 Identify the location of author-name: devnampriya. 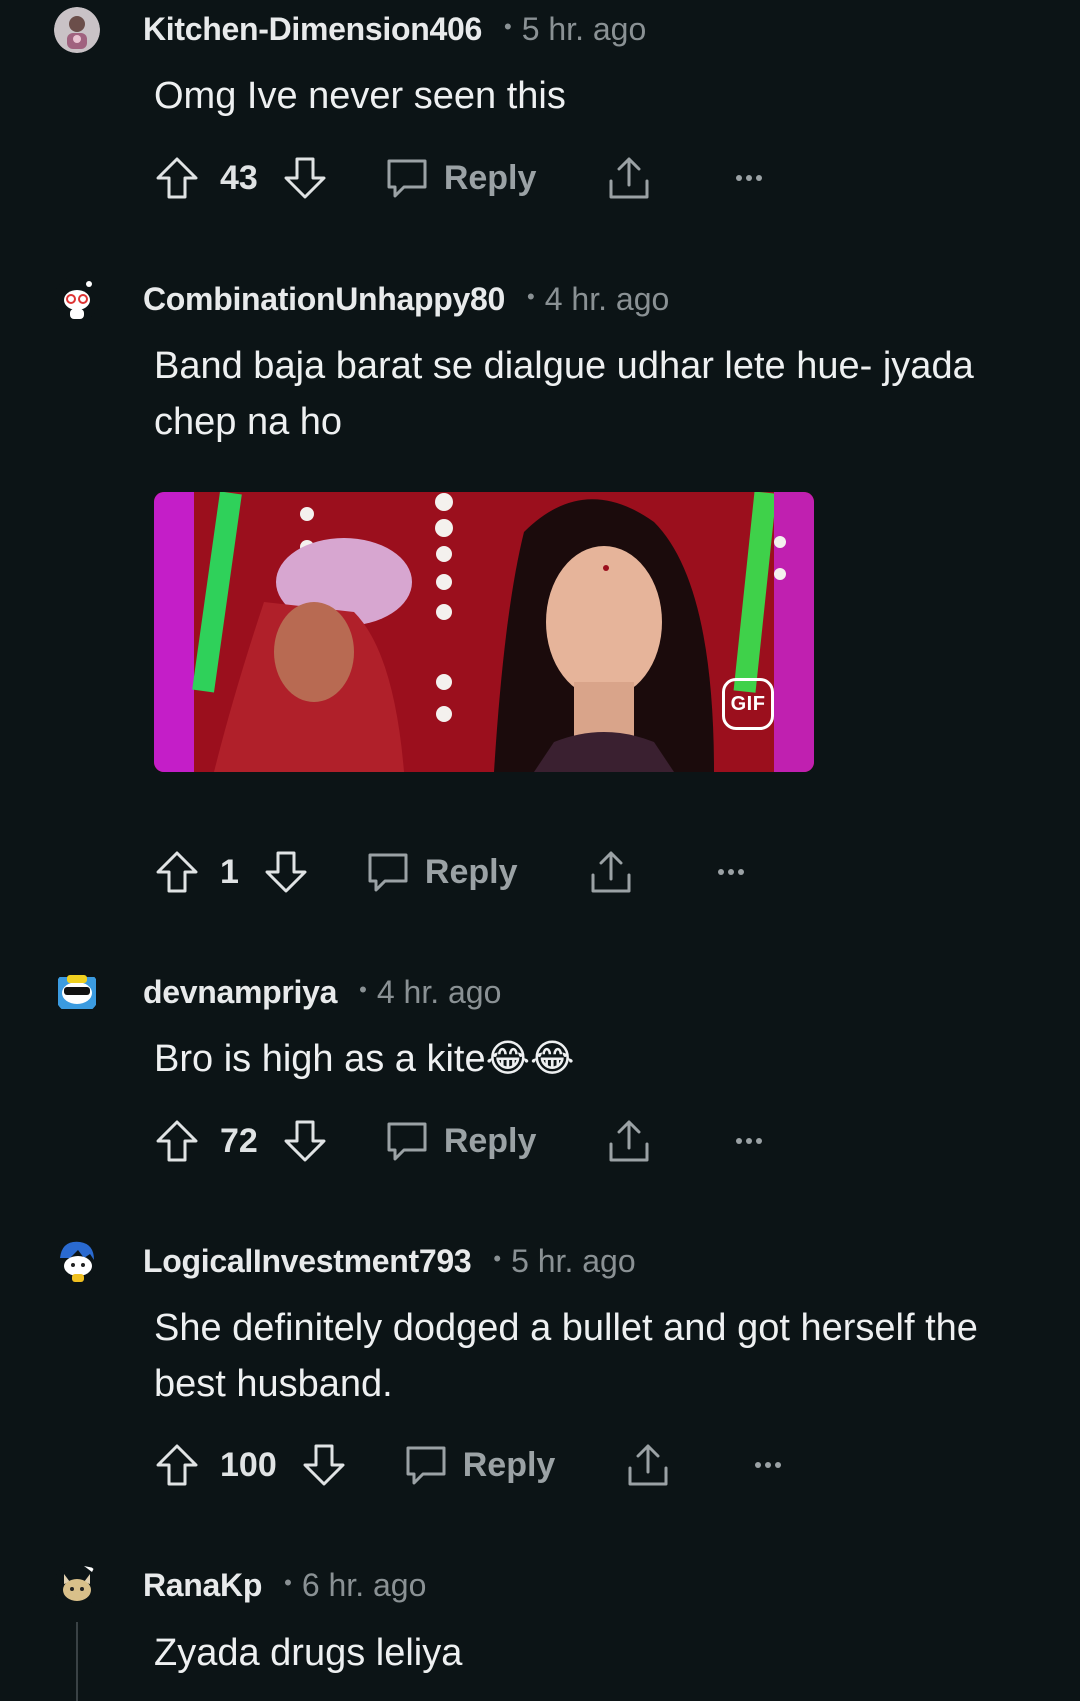
(240, 992).